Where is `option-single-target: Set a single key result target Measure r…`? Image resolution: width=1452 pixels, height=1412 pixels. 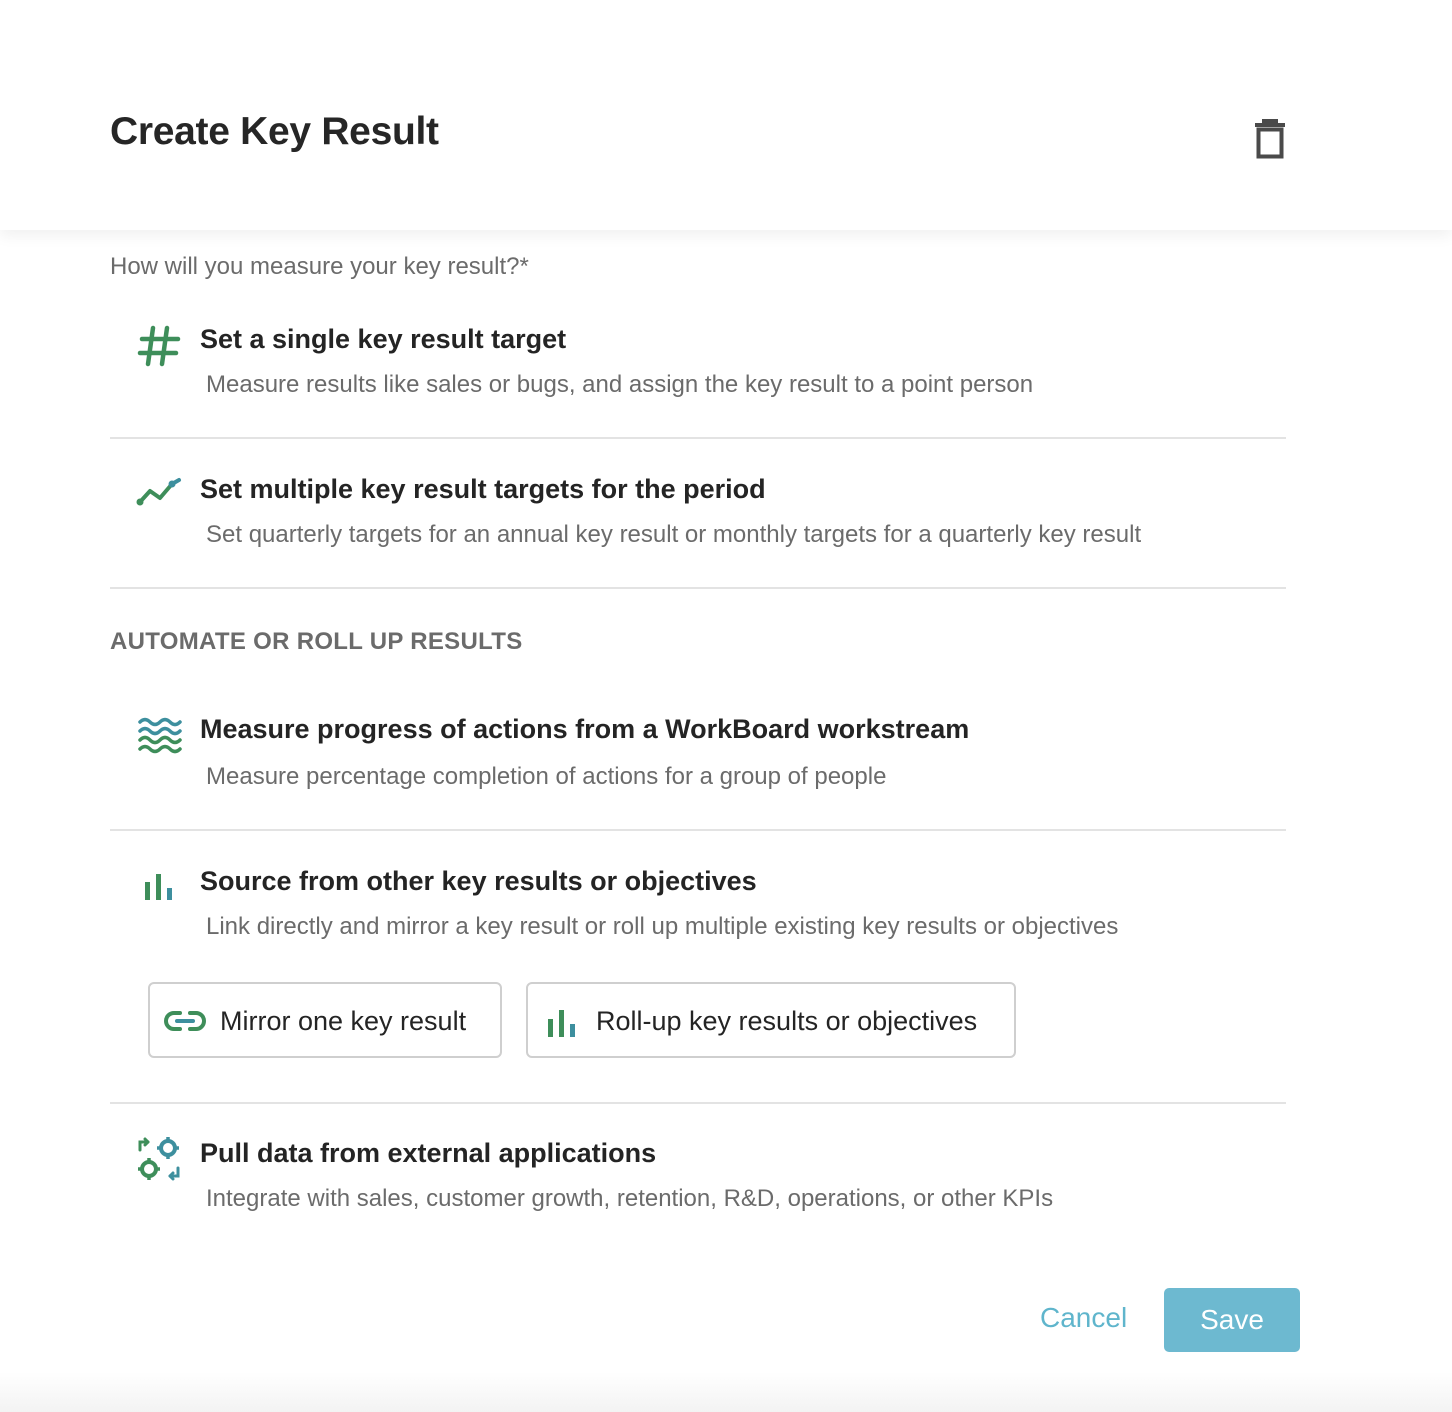 option-single-target: Set a single key result target Measure r… is located at coordinates (698, 370).